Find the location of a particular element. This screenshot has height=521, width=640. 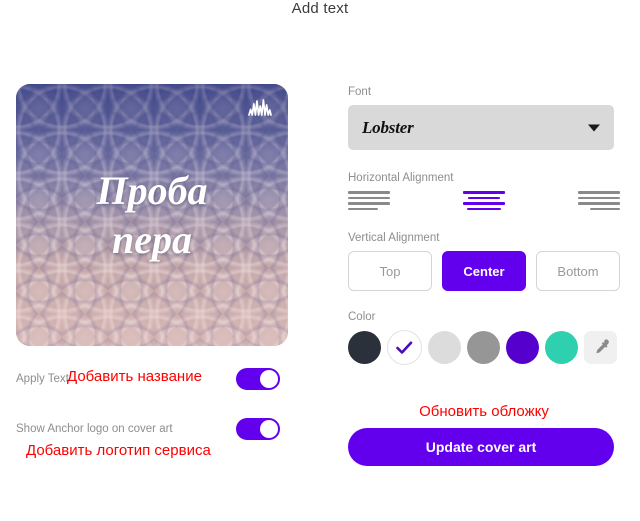

color-label: Color is located at coordinates (362, 317).